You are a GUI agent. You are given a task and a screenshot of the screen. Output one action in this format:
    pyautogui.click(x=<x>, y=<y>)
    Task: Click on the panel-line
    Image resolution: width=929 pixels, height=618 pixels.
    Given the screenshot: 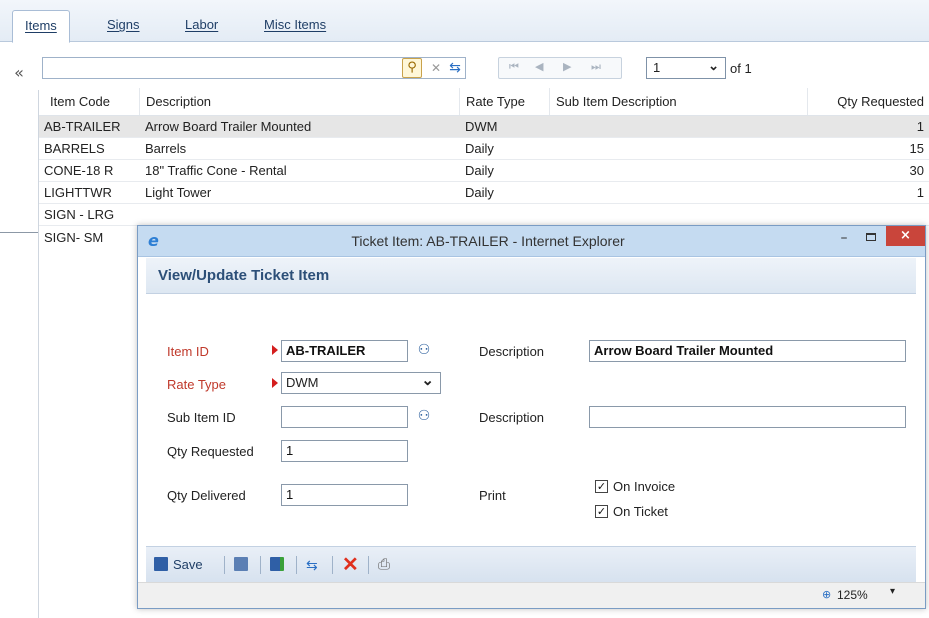 What is the action you would take?
    pyautogui.click(x=19, y=232)
    